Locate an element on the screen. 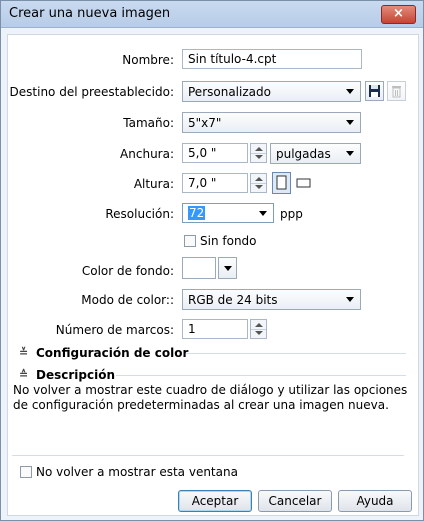  anchura-input: 5,0 " is located at coordinates (215, 153).